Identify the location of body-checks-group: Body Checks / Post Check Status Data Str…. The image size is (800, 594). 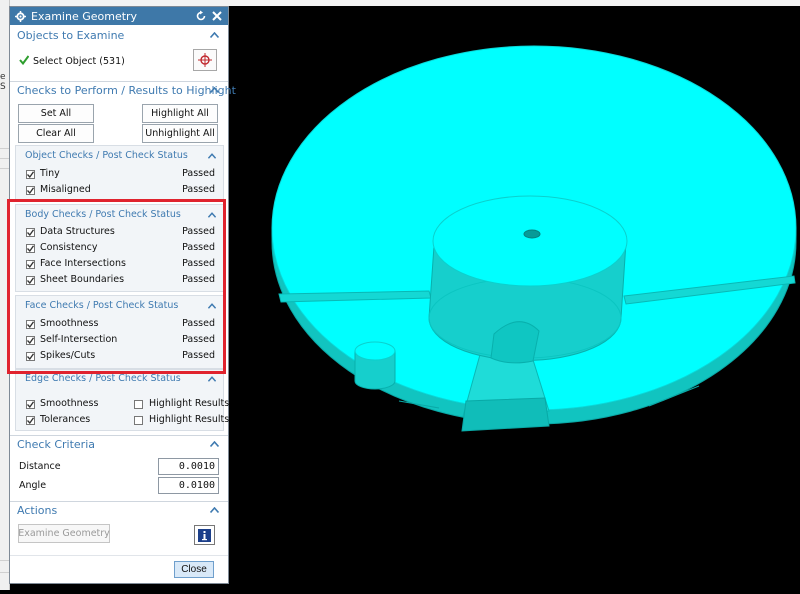
(119, 248).